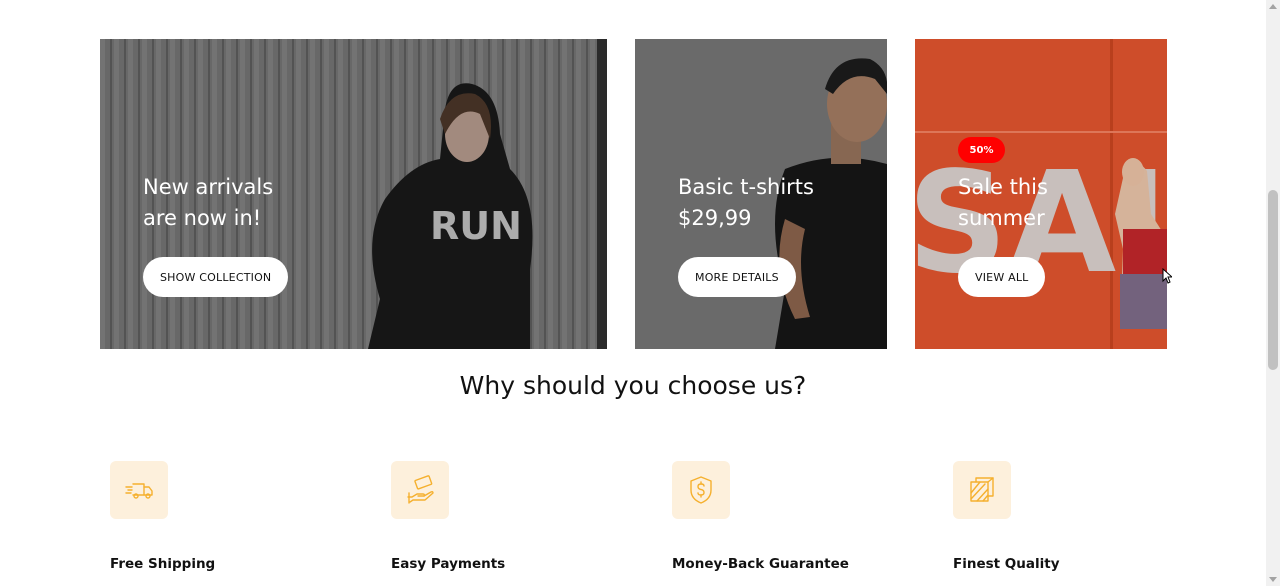 This screenshot has width=1280, height=586. What do you see at coordinates (1273, 579) in the screenshot?
I see `scroll-down-icon` at bounding box center [1273, 579].